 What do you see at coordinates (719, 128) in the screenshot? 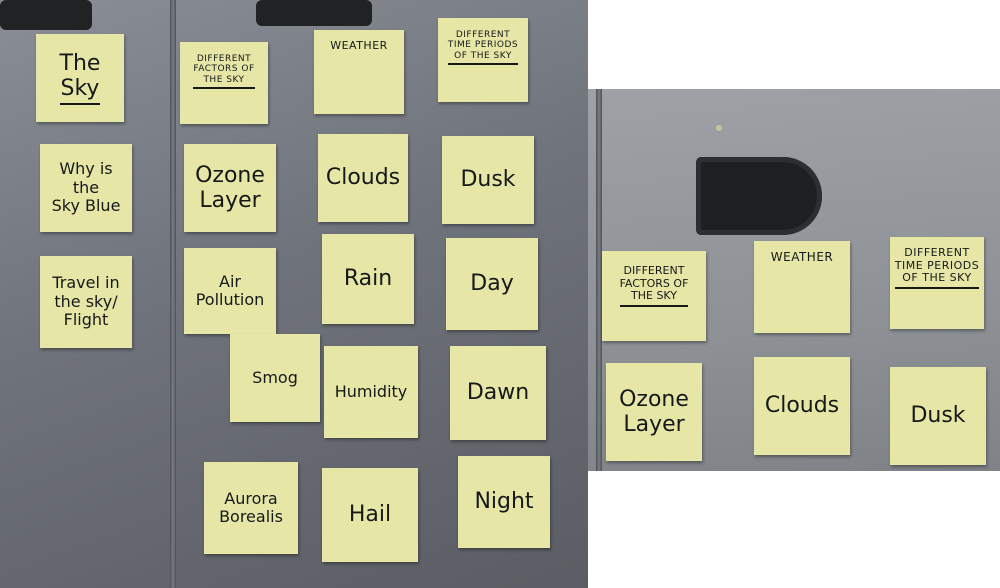
I see `screw` at bounding box center [719, 128].